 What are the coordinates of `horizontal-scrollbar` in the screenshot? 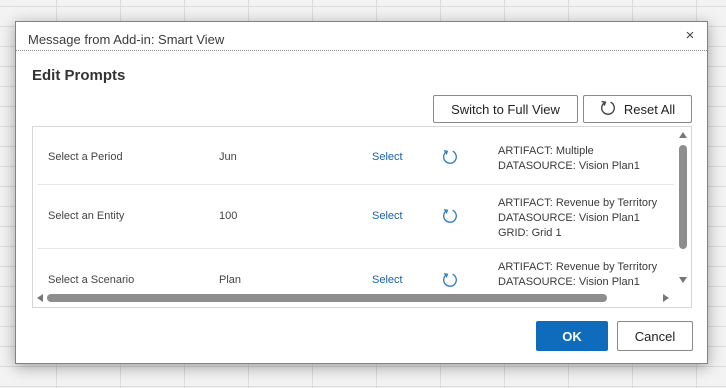 It's located at (354, 298).